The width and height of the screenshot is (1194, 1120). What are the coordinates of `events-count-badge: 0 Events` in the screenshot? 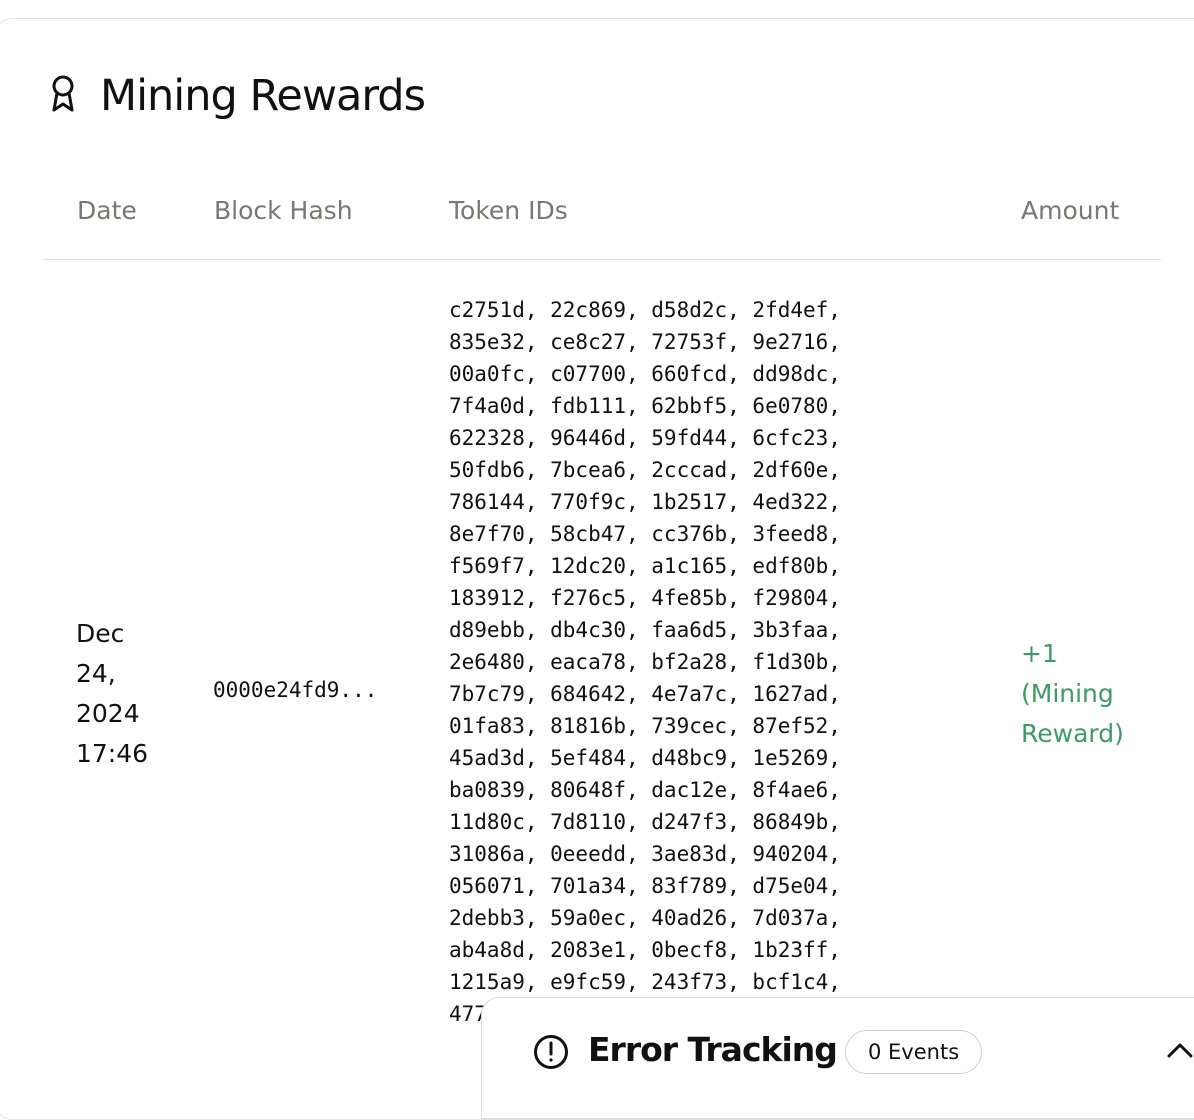 It's located at (914, 1052).